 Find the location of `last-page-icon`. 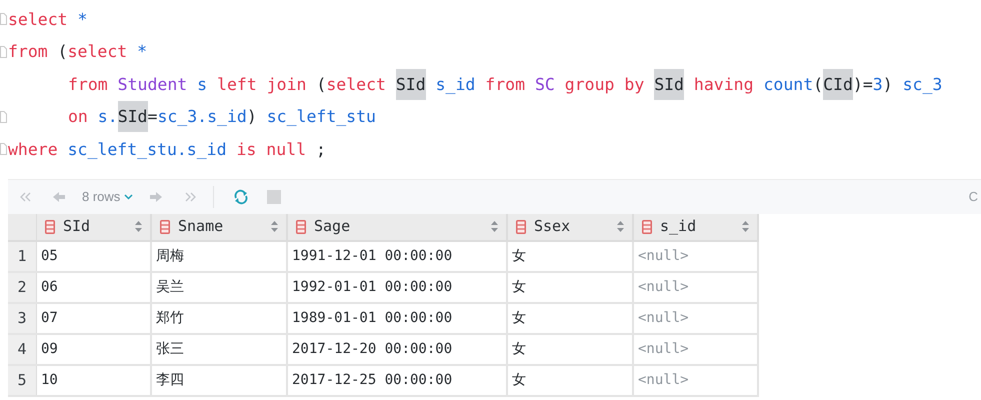

last-page-icon is located at coordinates (191, 197).